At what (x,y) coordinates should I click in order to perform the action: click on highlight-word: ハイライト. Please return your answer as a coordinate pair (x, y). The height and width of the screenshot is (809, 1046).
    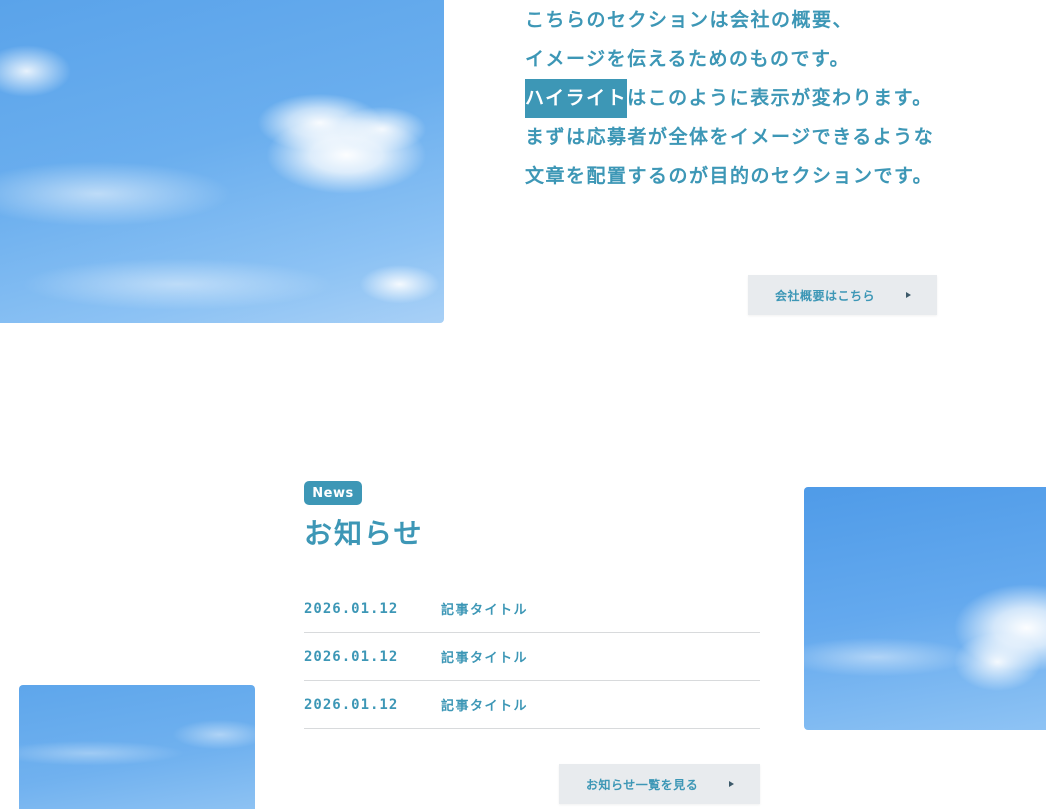
    Looking at the image, I should click on (576, 98).